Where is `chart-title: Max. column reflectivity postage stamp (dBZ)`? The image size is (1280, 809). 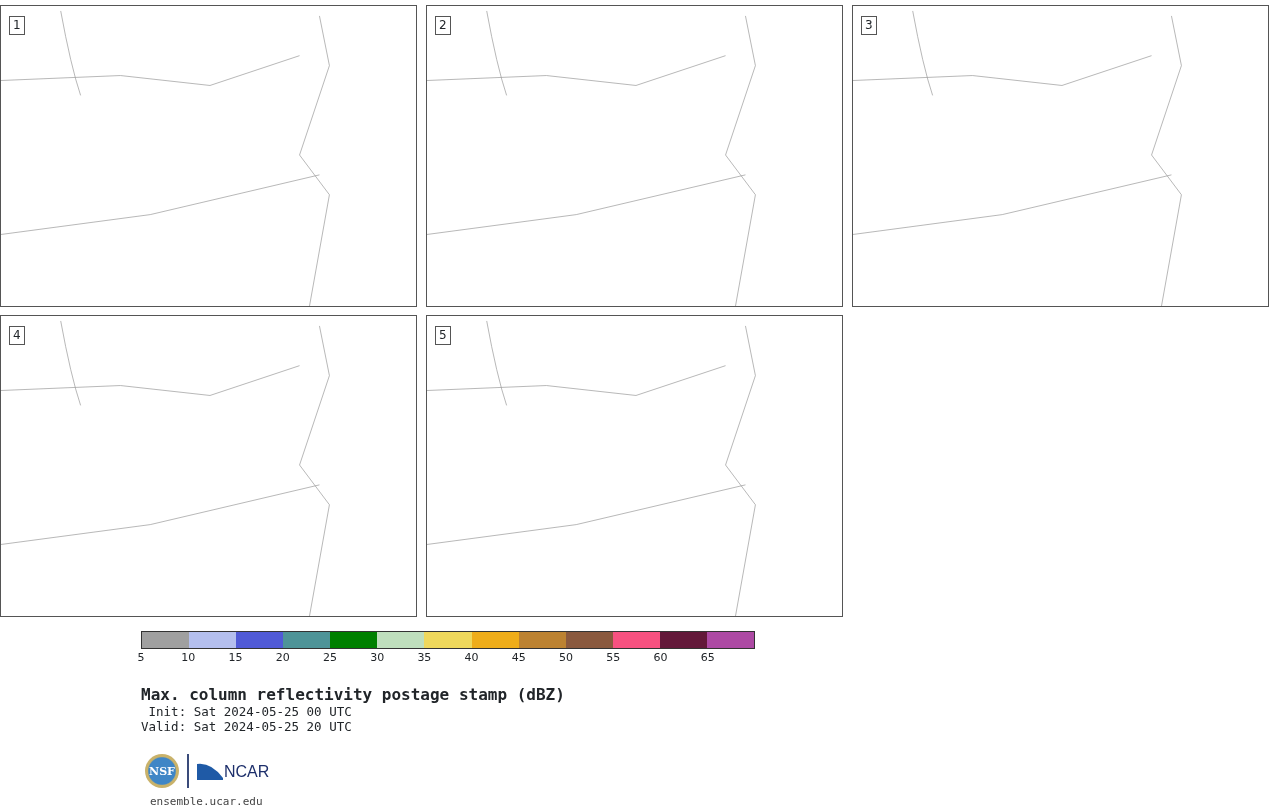
chart-title: Max. column reflectivity postage stamp (dBZ) is located at coordinates (353, 694).